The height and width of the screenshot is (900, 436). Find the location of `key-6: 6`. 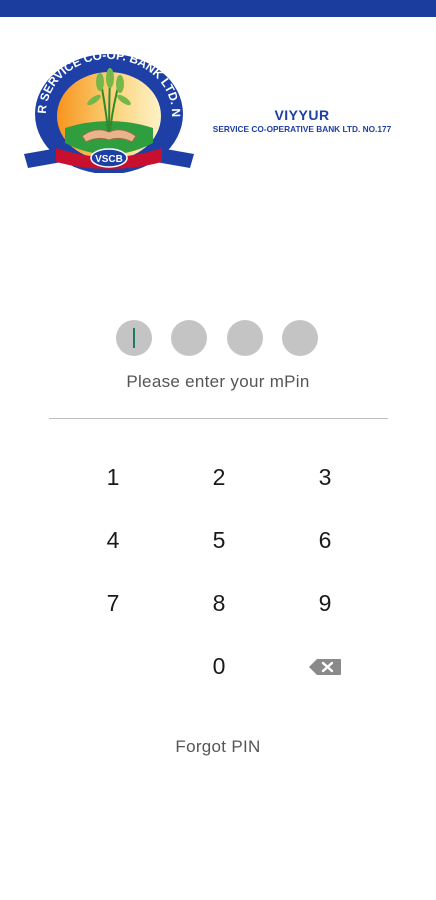

key-6: 6 is located at coordinates (325, 540).